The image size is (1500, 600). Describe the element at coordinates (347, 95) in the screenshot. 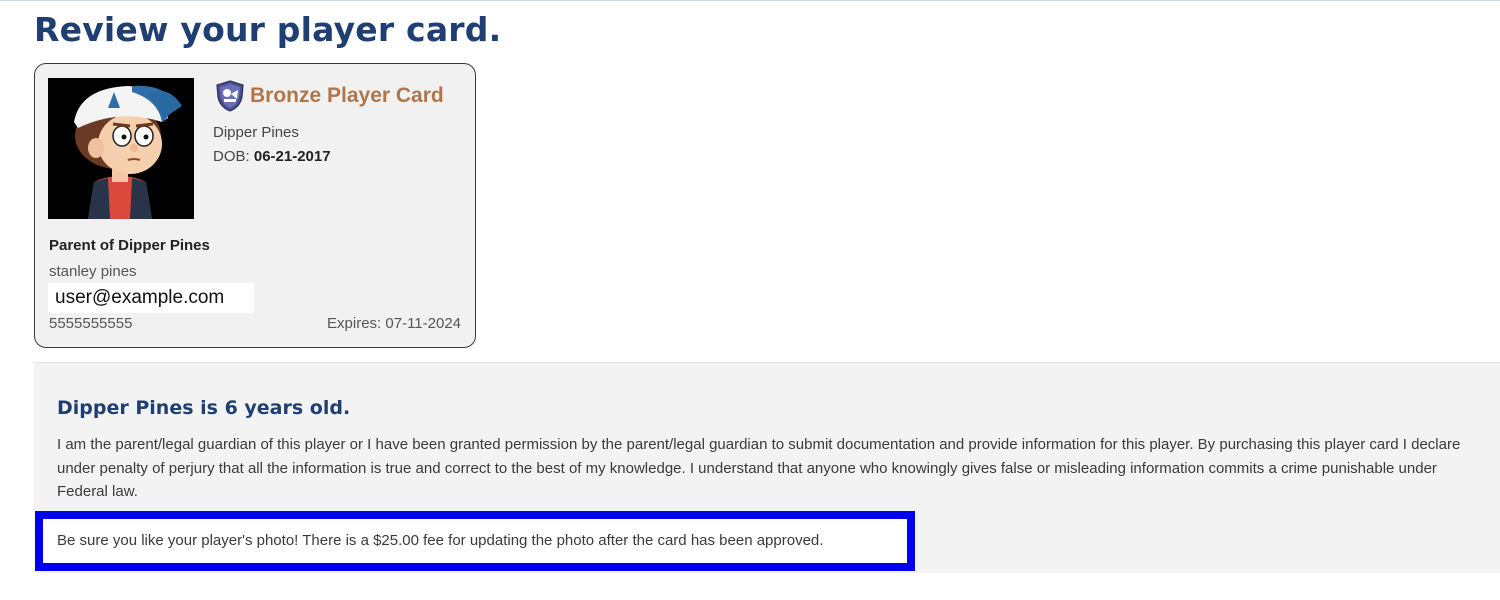

I see `card-tier-title: Bronze Player Card` at that location.